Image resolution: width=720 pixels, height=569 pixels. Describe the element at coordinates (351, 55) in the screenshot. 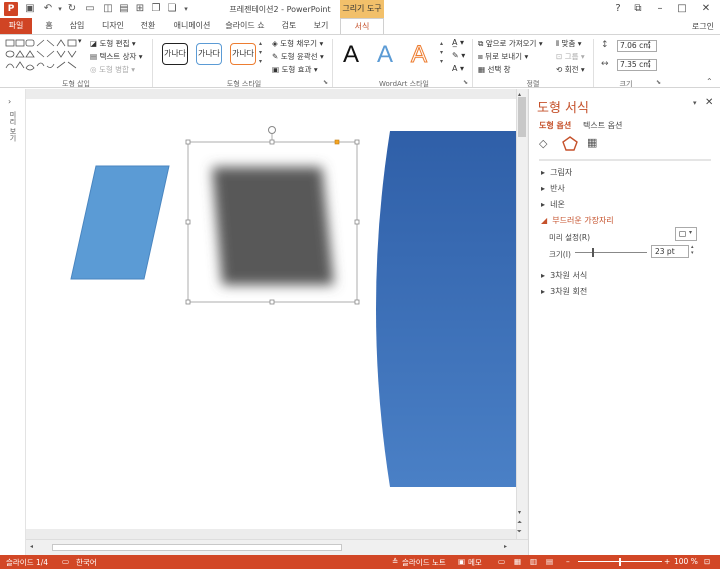

I see `wordart-style-1: A` at that location.